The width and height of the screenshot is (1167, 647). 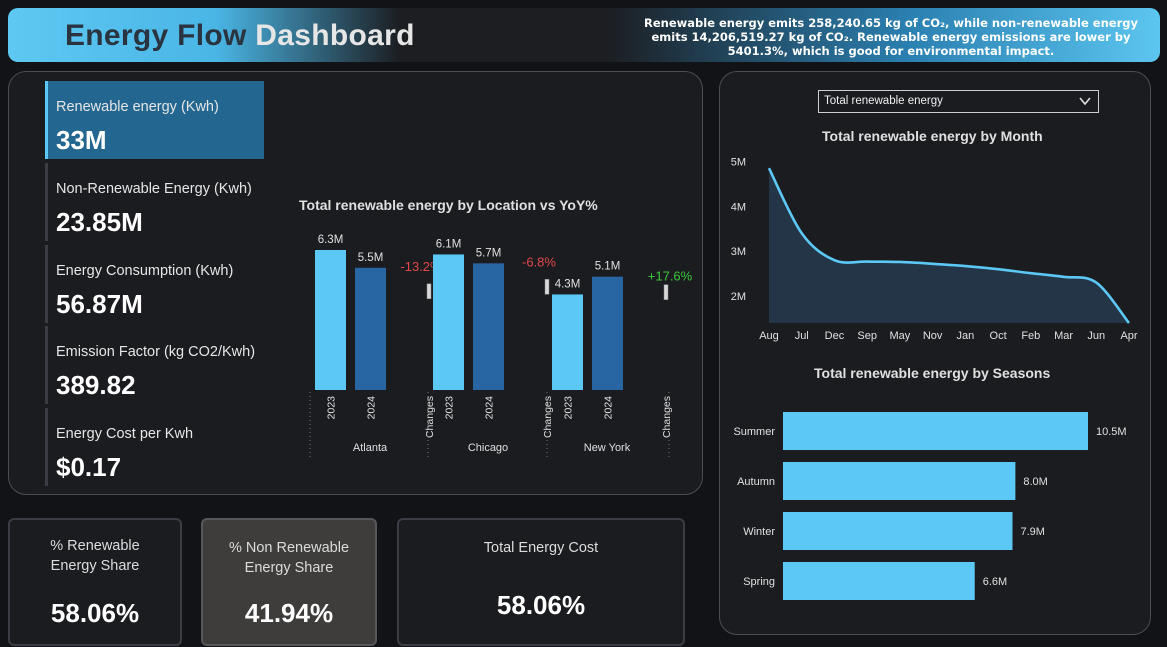 What do you see at coordinates (488, 326) in the screenshot?
I see `bar-2024-chicago` at bounding box center [488, 326].